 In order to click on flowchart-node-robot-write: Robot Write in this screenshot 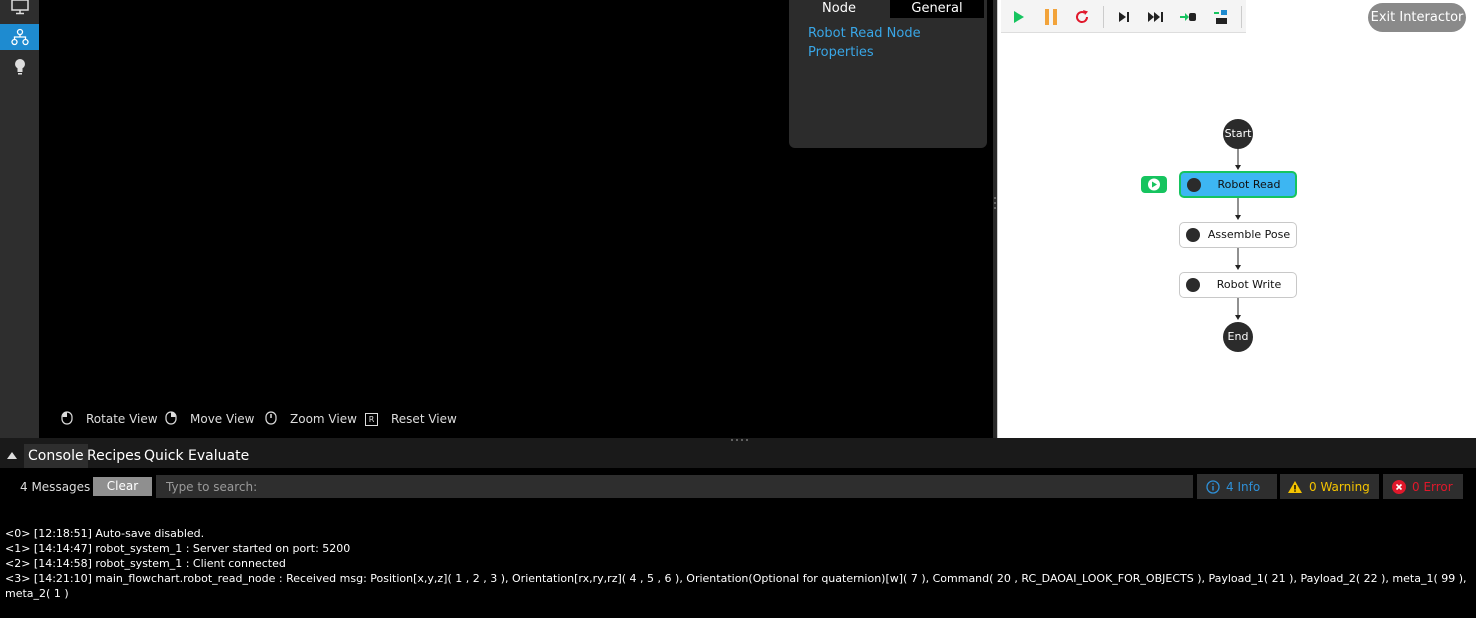, I will do `click(1238, 285)`.